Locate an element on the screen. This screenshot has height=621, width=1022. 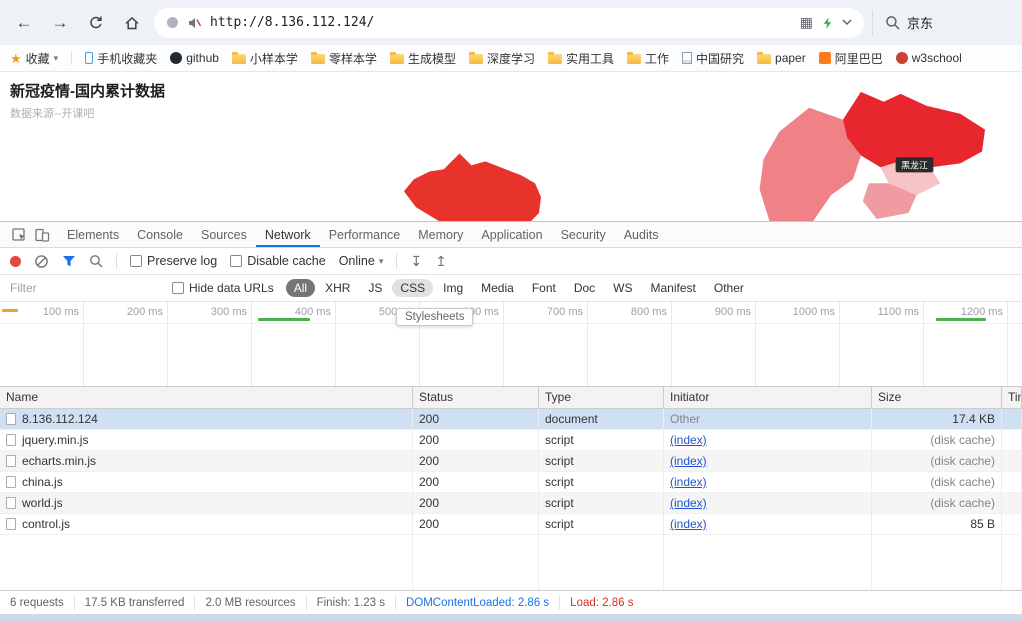
mute-icon is located at coordinates (194, 23).